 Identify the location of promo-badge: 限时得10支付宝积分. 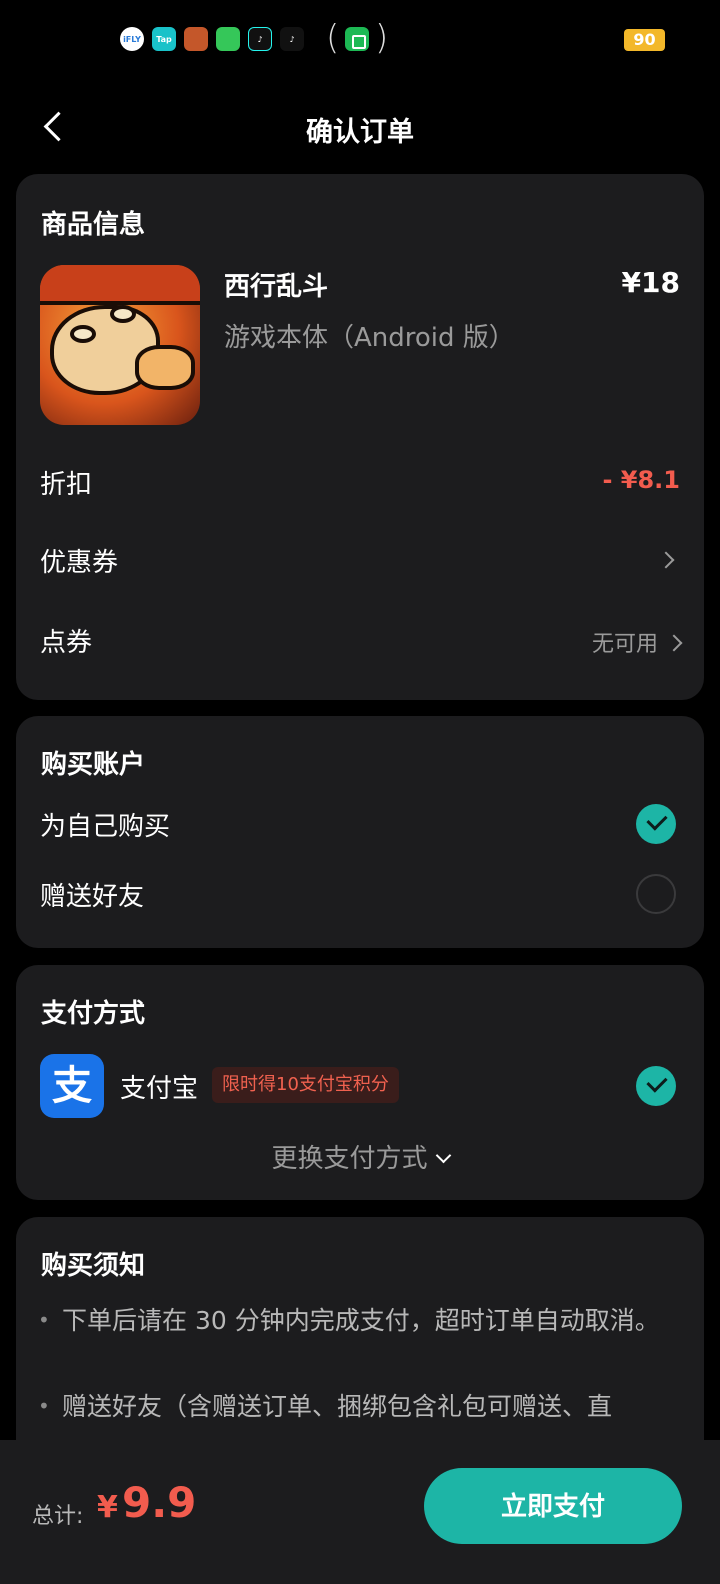
(305, 1085).